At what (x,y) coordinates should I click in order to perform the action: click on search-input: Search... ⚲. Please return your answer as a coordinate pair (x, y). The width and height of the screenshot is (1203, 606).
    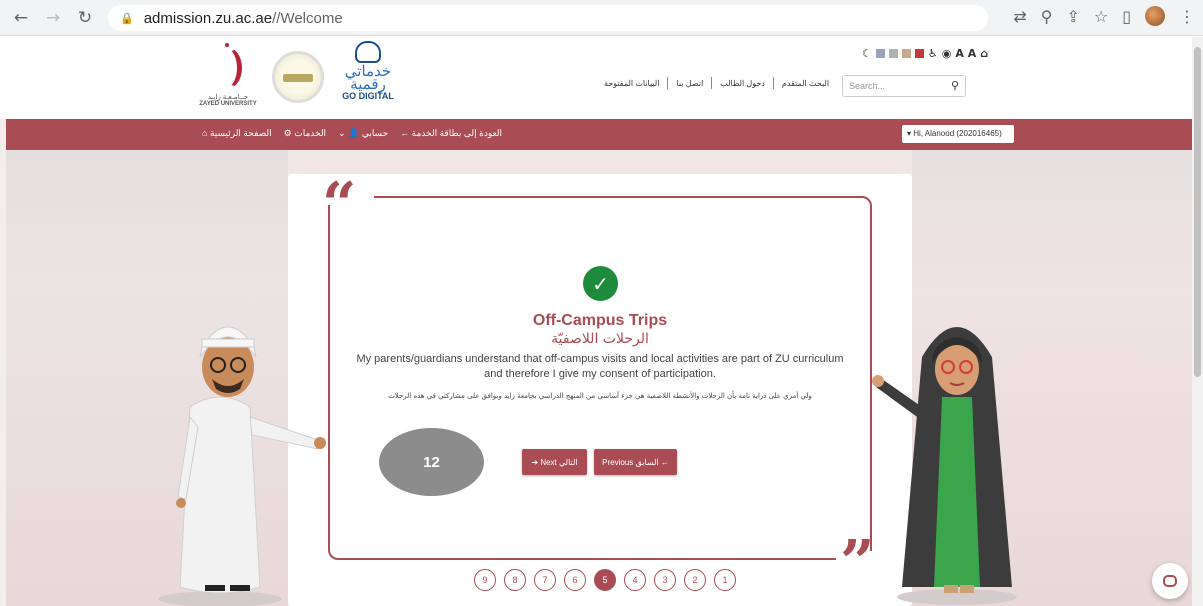
    Looking at the image, I should click on (904, 86).